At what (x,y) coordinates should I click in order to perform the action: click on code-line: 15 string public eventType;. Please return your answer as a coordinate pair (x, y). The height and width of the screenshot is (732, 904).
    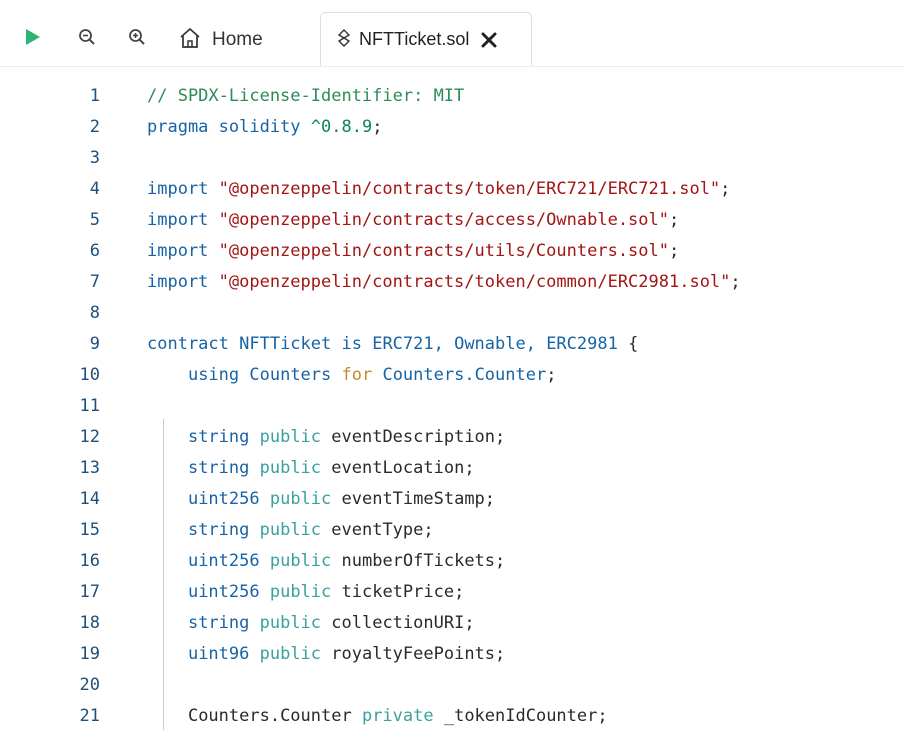
    Looking at the image, I should click on (452, 530).